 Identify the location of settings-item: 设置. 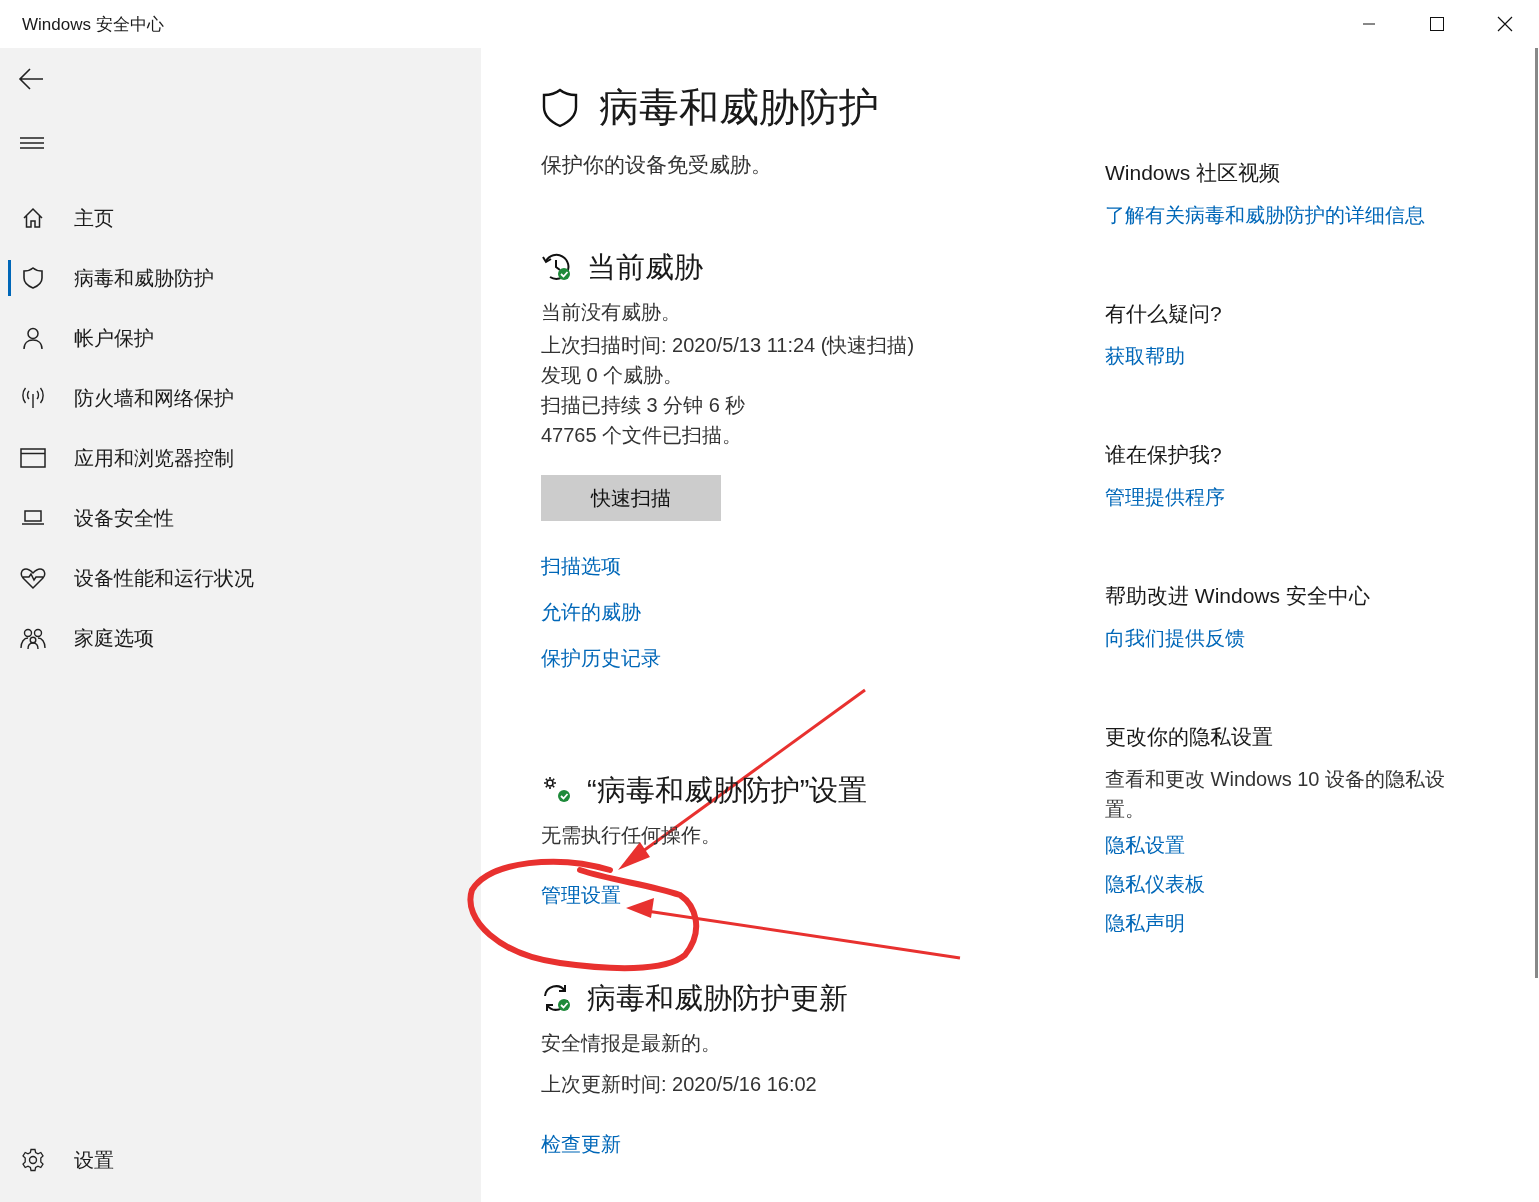
(240, 1160).